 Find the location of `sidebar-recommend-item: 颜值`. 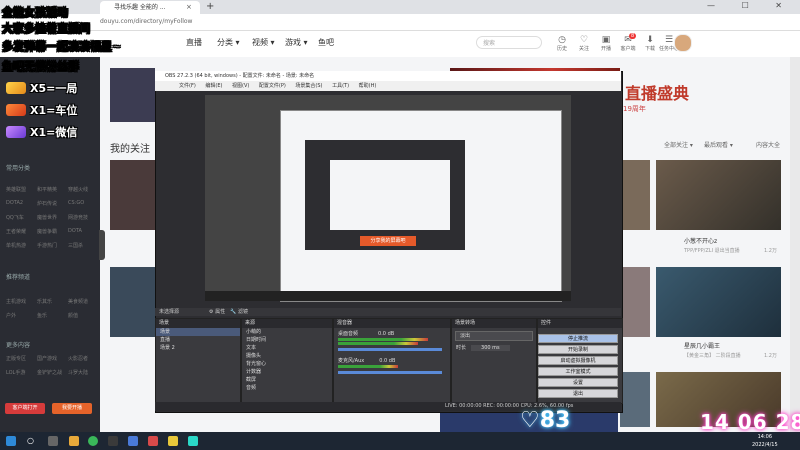

sidebar-recommend-item: 颜值 is located at coordinates (73, 315).